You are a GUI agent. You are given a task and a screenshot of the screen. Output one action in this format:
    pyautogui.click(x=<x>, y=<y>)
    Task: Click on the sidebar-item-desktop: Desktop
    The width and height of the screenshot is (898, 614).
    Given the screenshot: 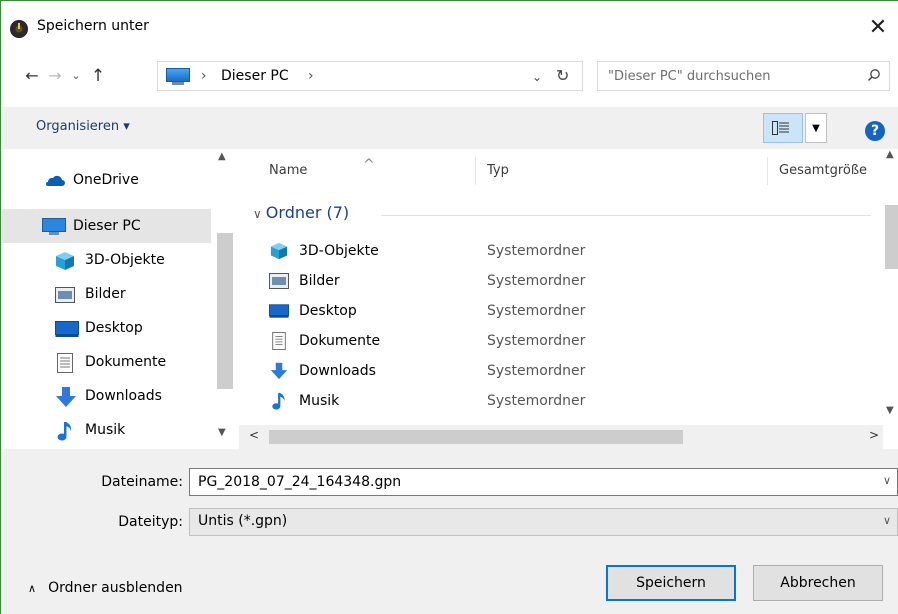 What is the action you would take?
    pyautogui.click(x=106, y=328)
    